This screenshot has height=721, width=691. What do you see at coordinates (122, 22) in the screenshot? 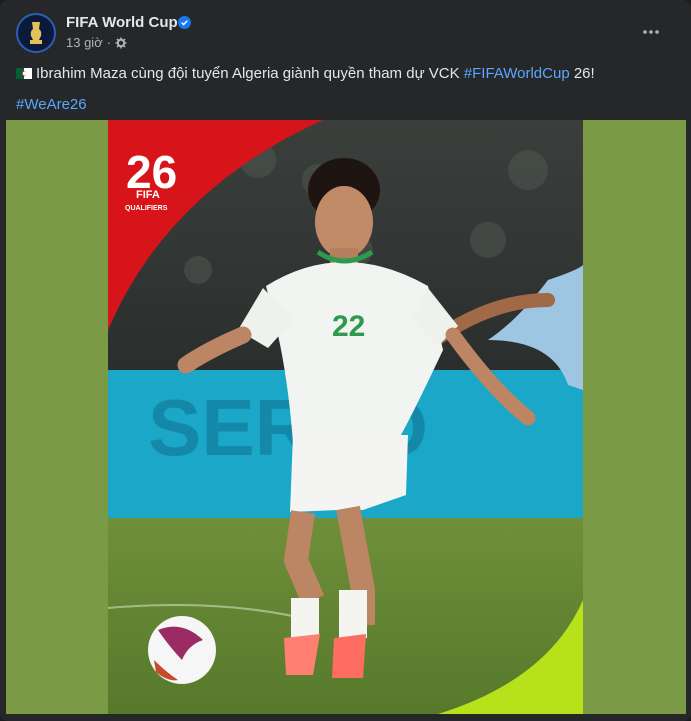
I see `page-name: FIFA World Cup` at bounding box center [122, 22].